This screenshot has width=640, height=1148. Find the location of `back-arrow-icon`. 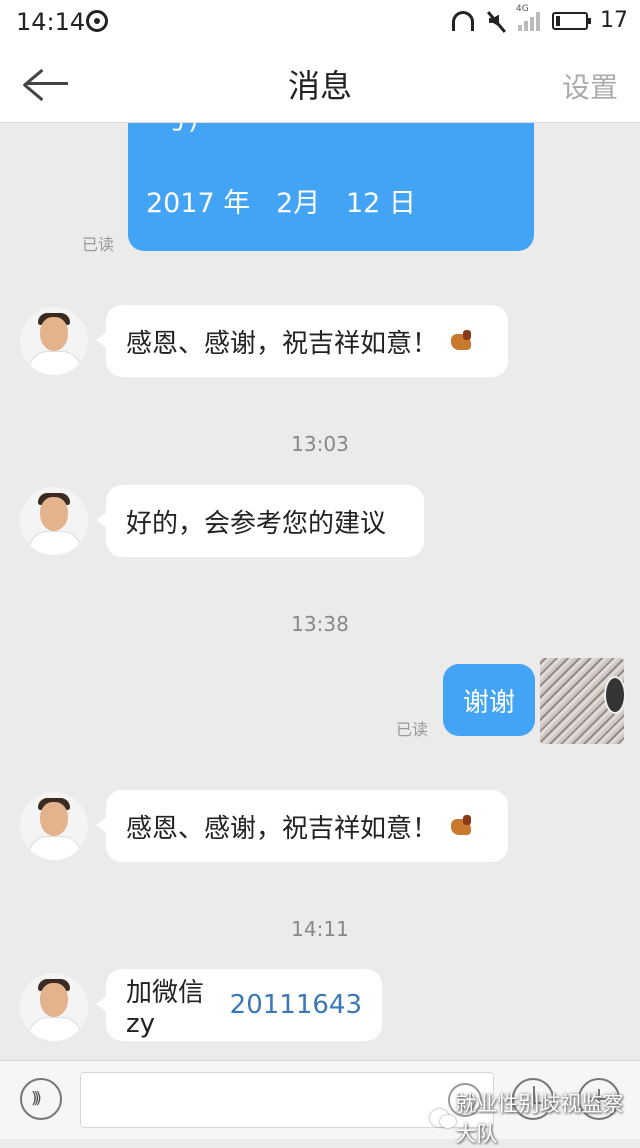

back-arrow-icon is located at coordinates (48, 83).